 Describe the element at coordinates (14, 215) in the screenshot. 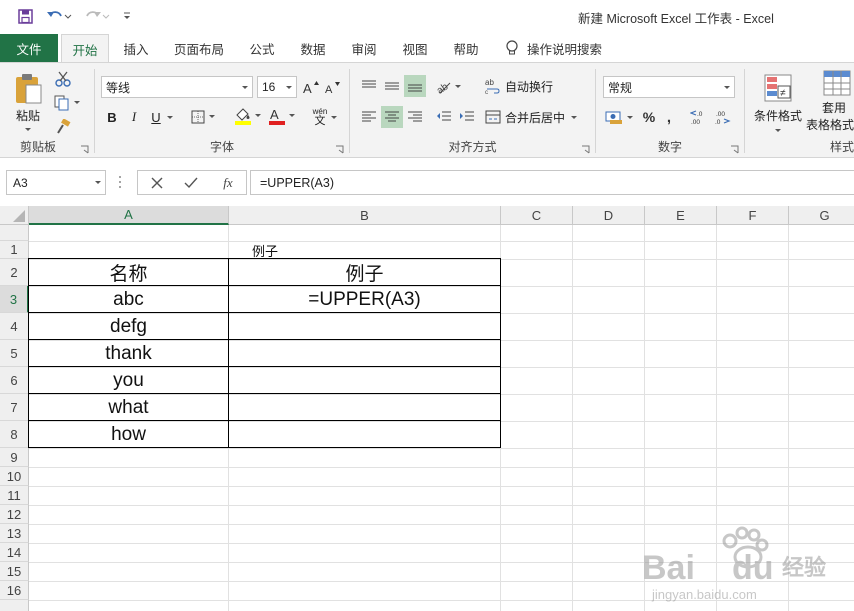

I see `select-all-corner` at that location.